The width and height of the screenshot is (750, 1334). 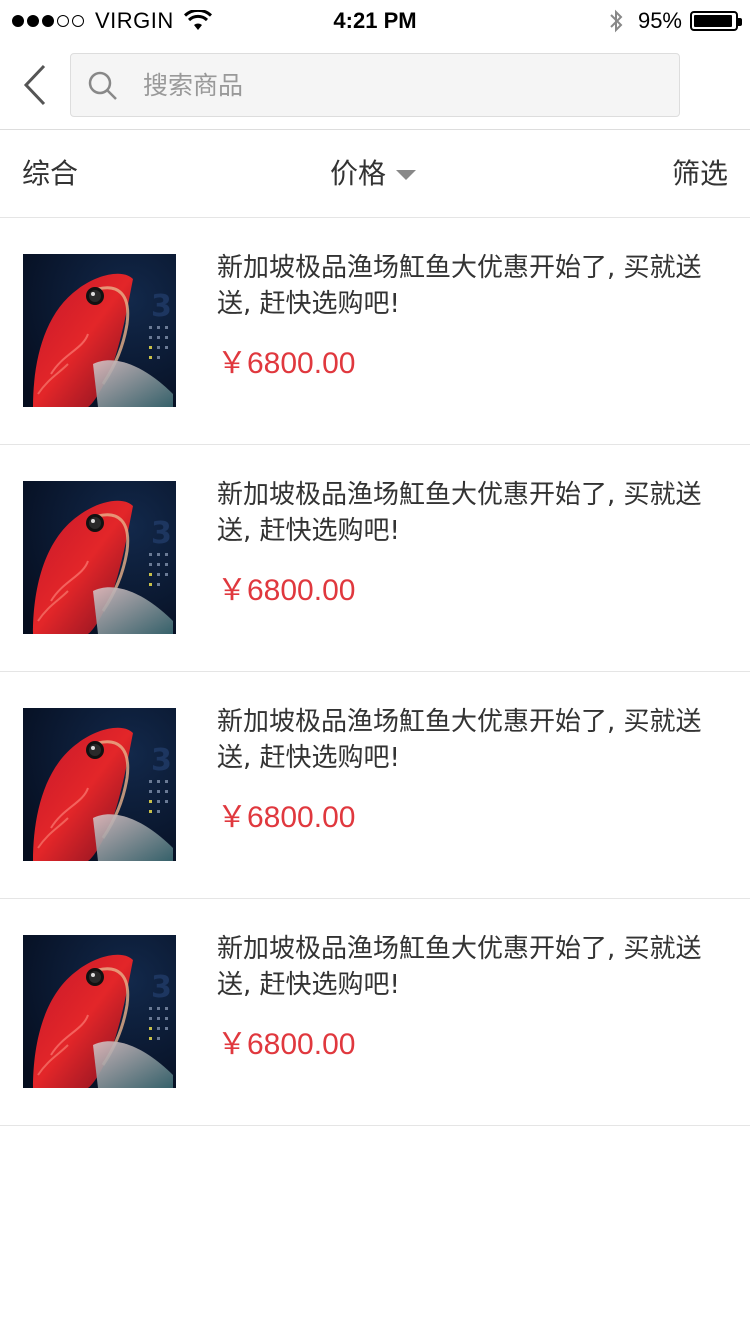 I want to click on sort-bar: 综合 价格 筛选, so click(x=375, y=174).